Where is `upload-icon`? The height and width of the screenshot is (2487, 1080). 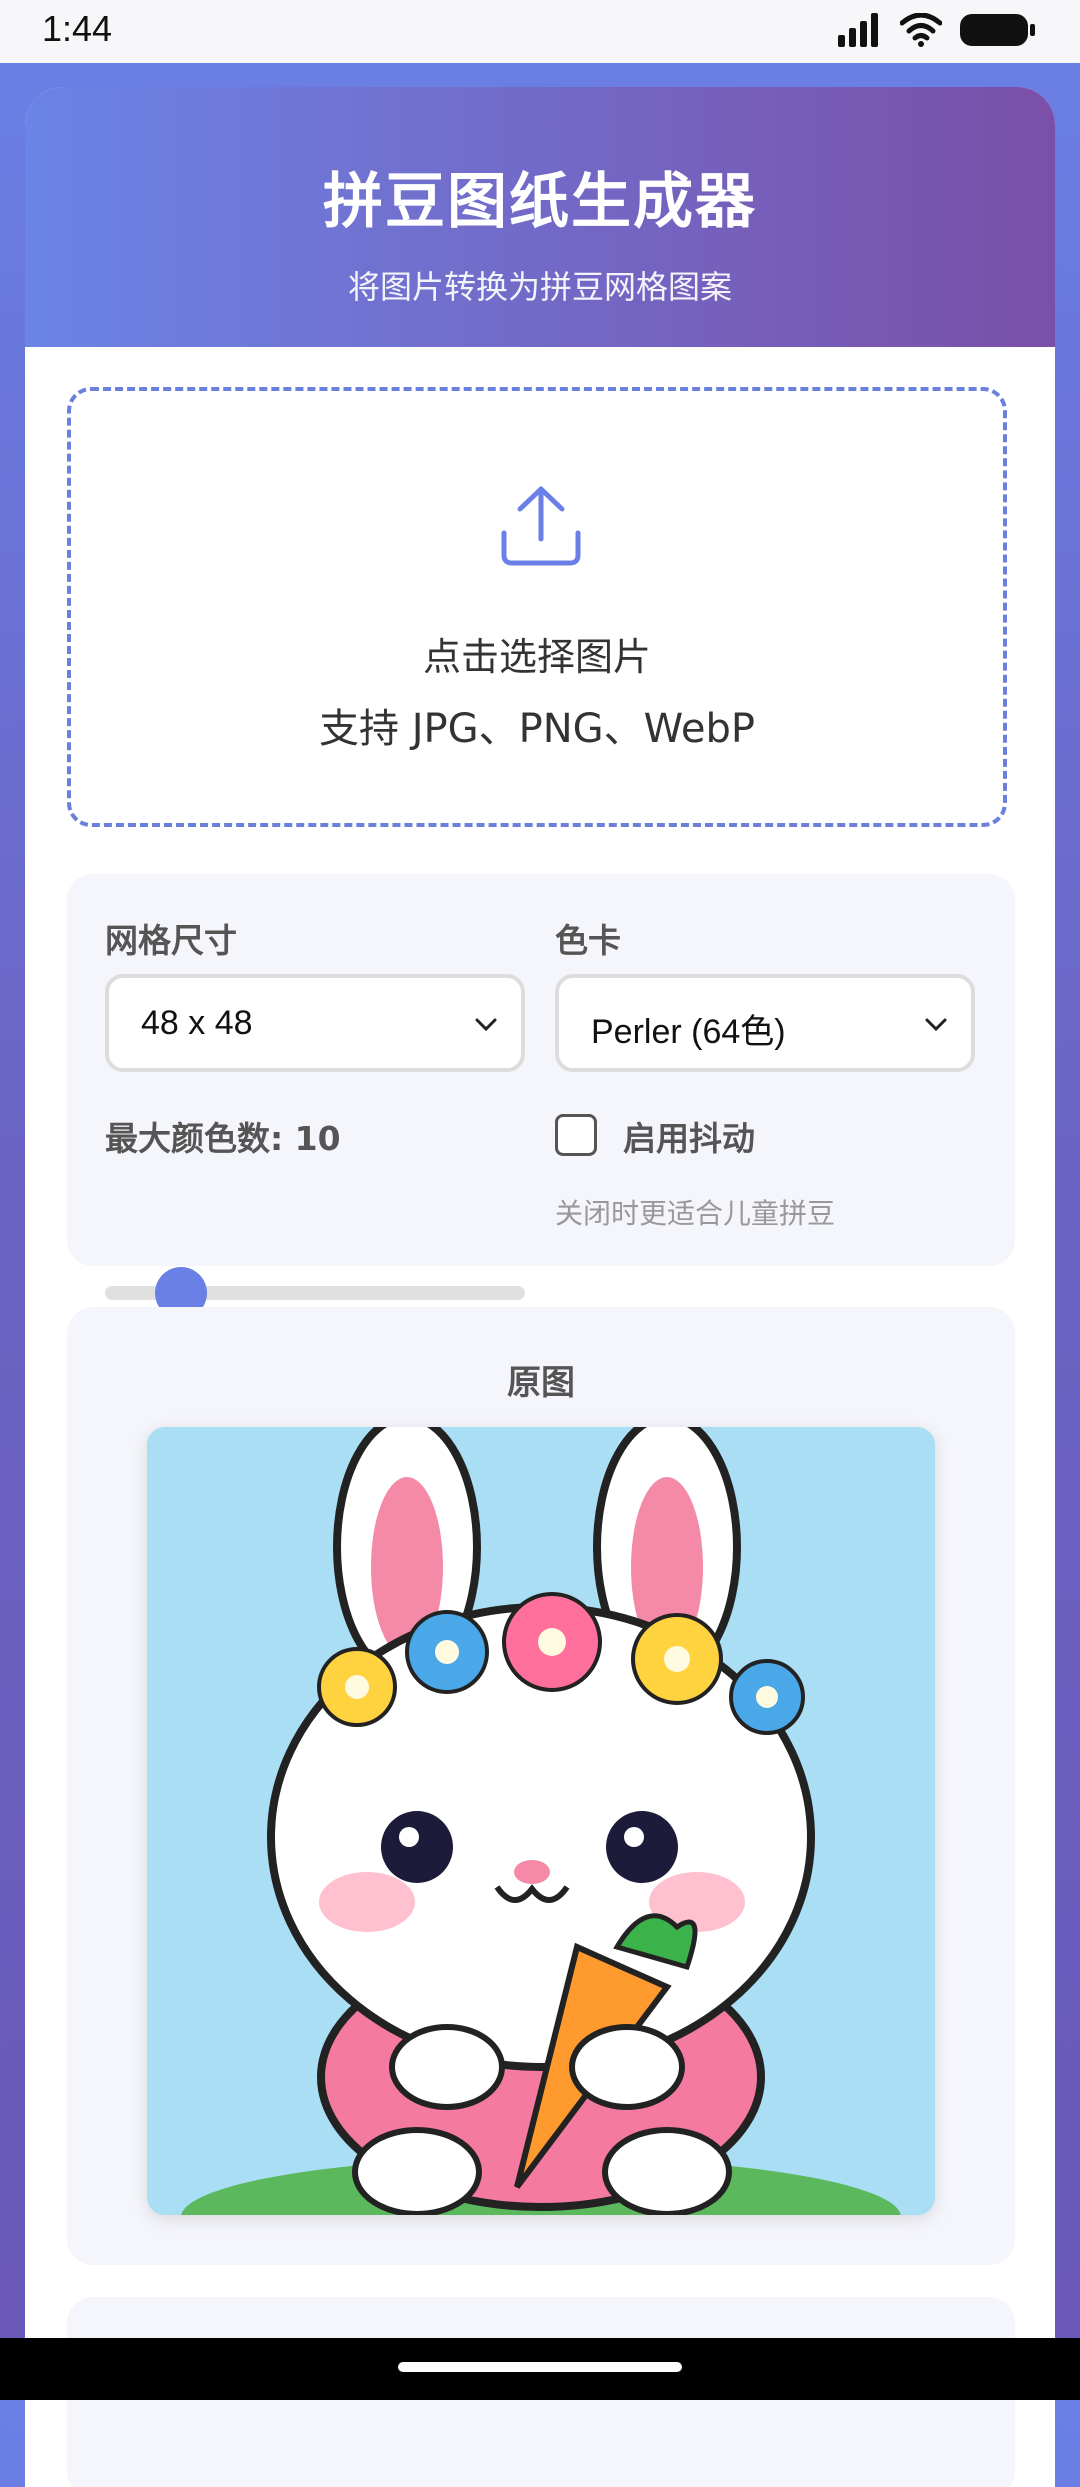 upload-icon is located at coordinates (541, 526).